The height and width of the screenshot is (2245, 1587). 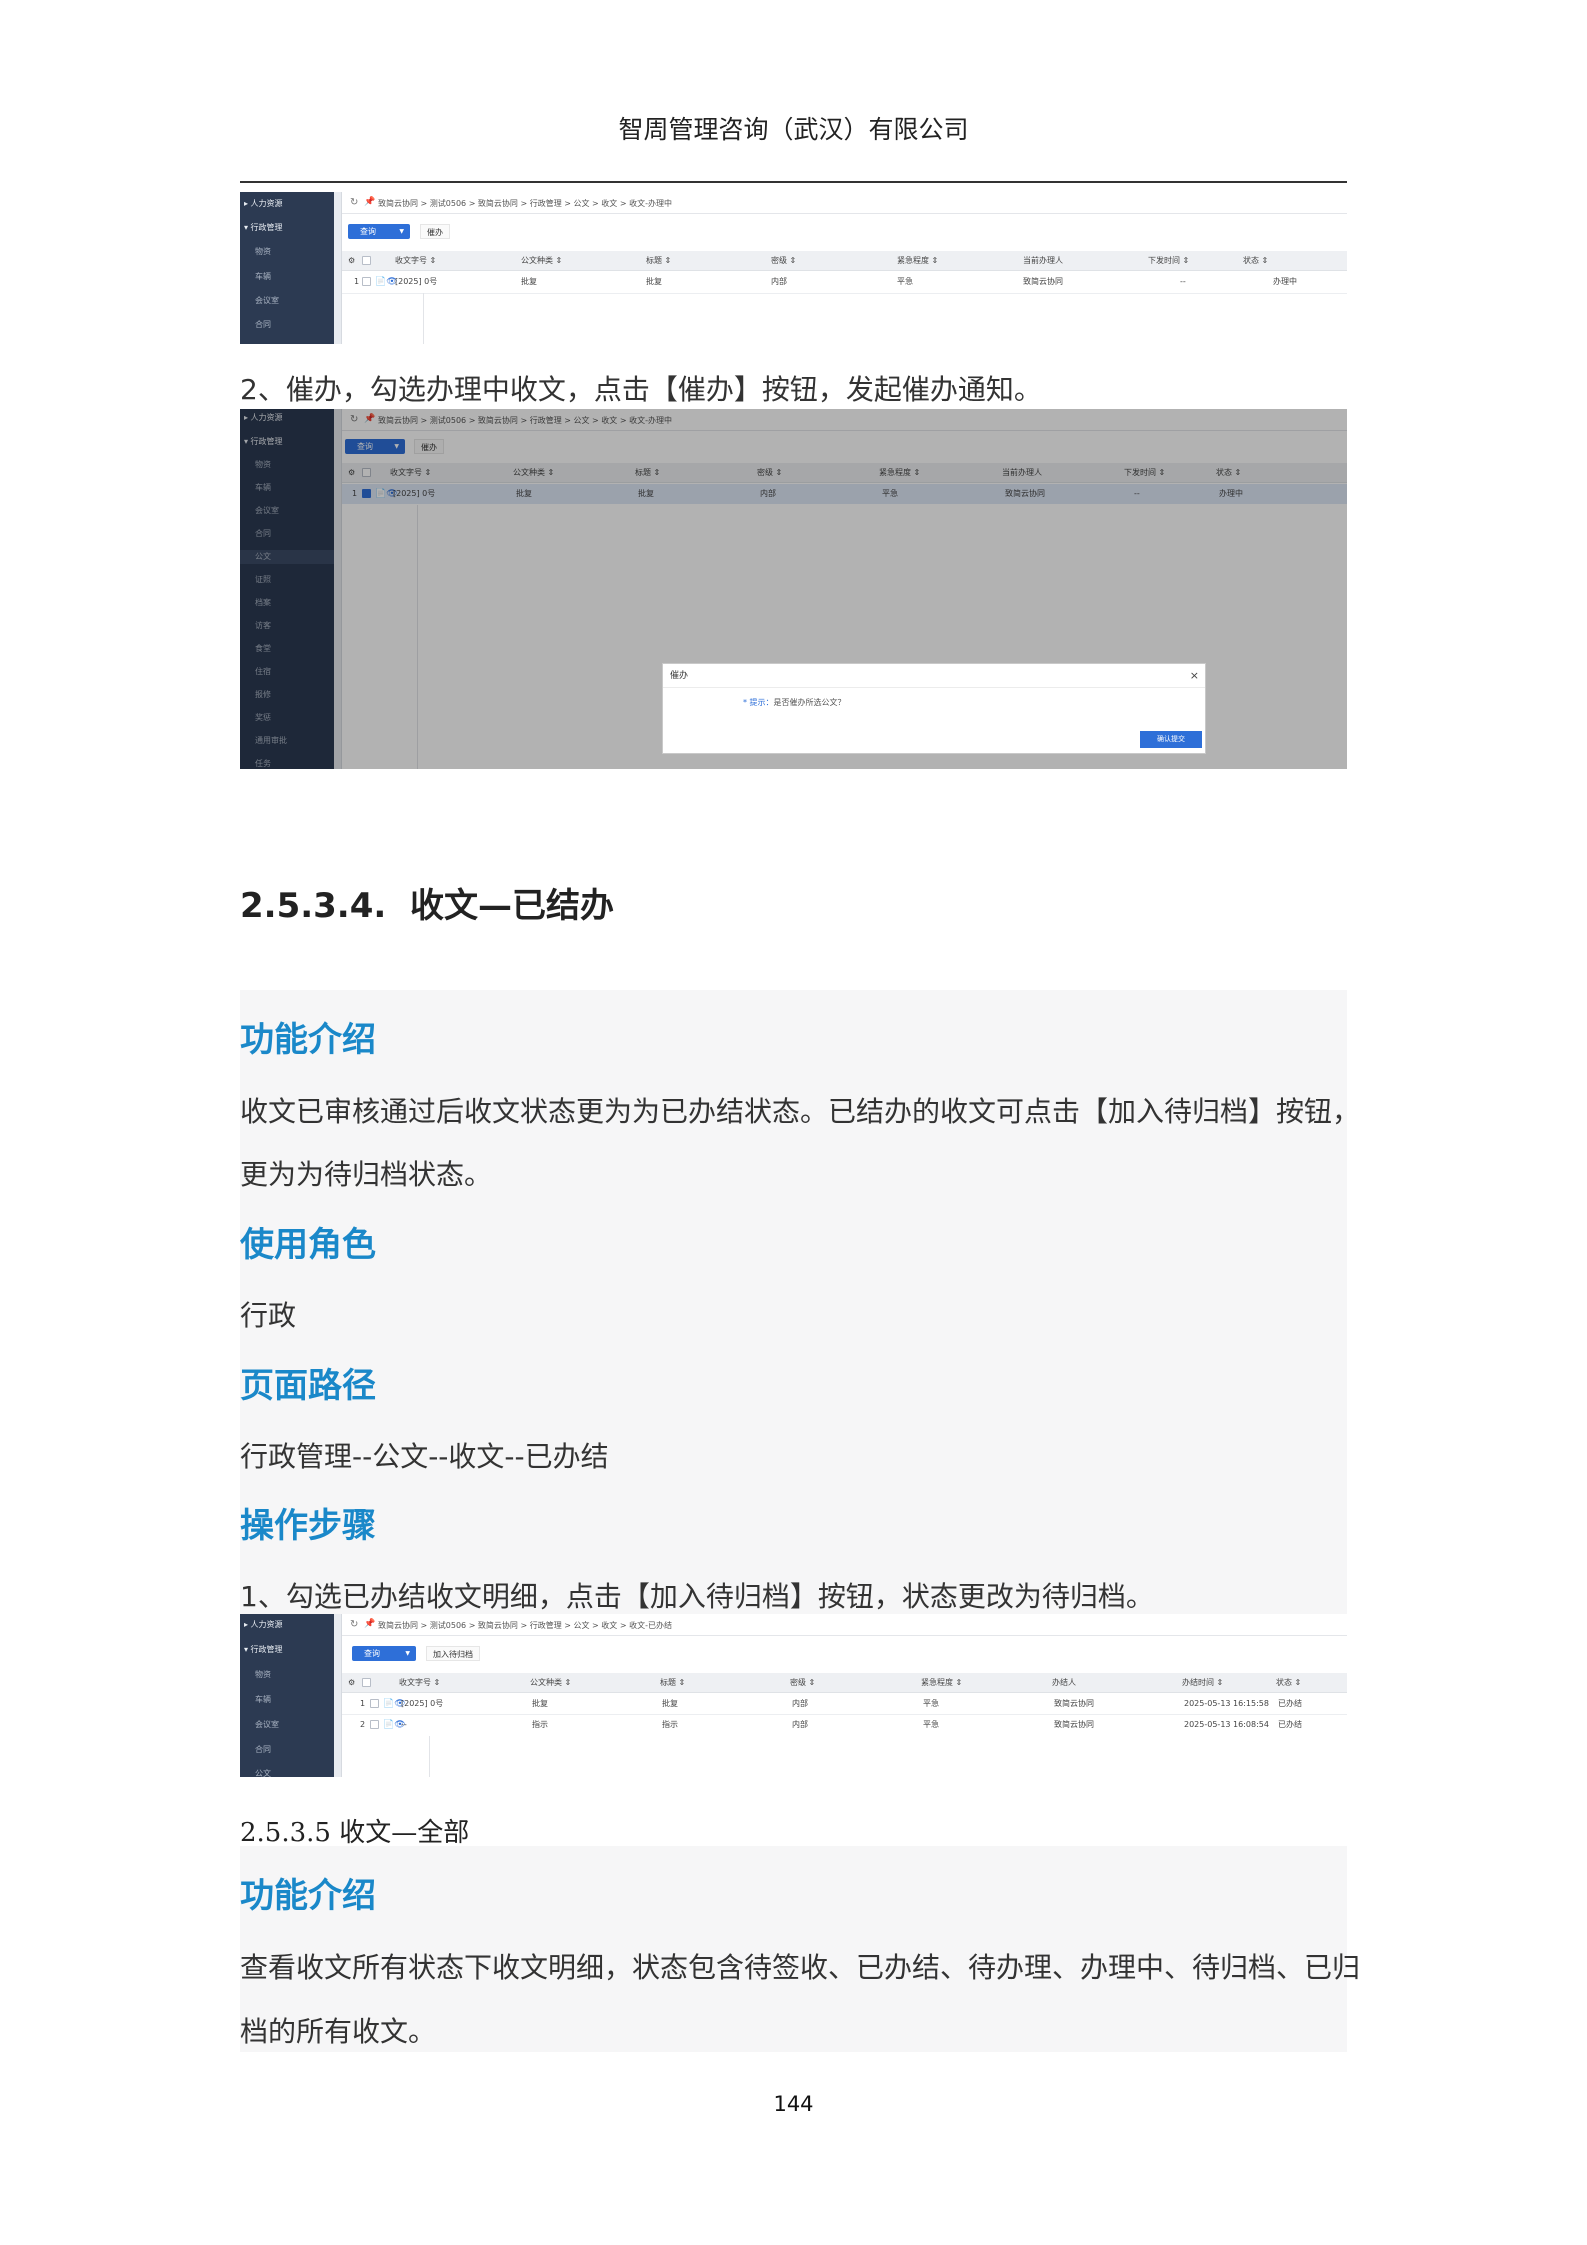 I want to click on add-to-archive-button: 加入待归档, so click(x=453, y=1653).